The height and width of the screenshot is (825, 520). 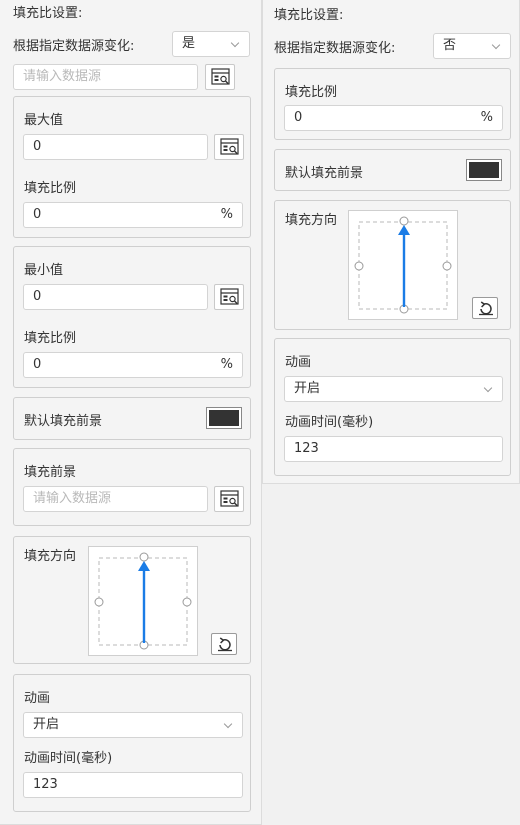 What do you see at coordinates (115, 147) in the screenshot?
I see `max-value-input: 0` at bounding box center [115, 147].